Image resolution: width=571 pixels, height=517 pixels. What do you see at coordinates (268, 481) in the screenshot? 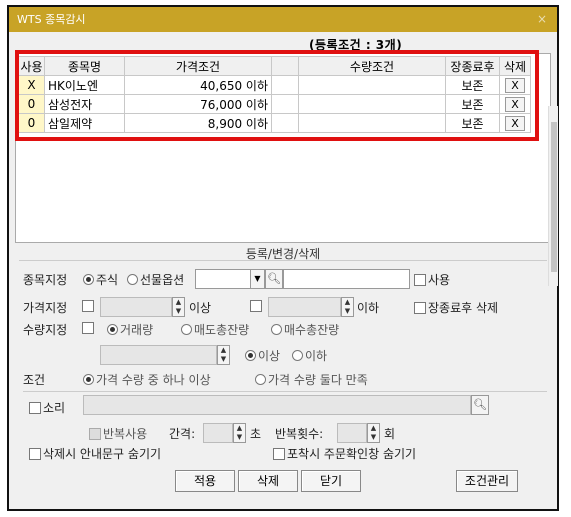
I see `delete-button: 삭제` at bounding box center [268, 481].